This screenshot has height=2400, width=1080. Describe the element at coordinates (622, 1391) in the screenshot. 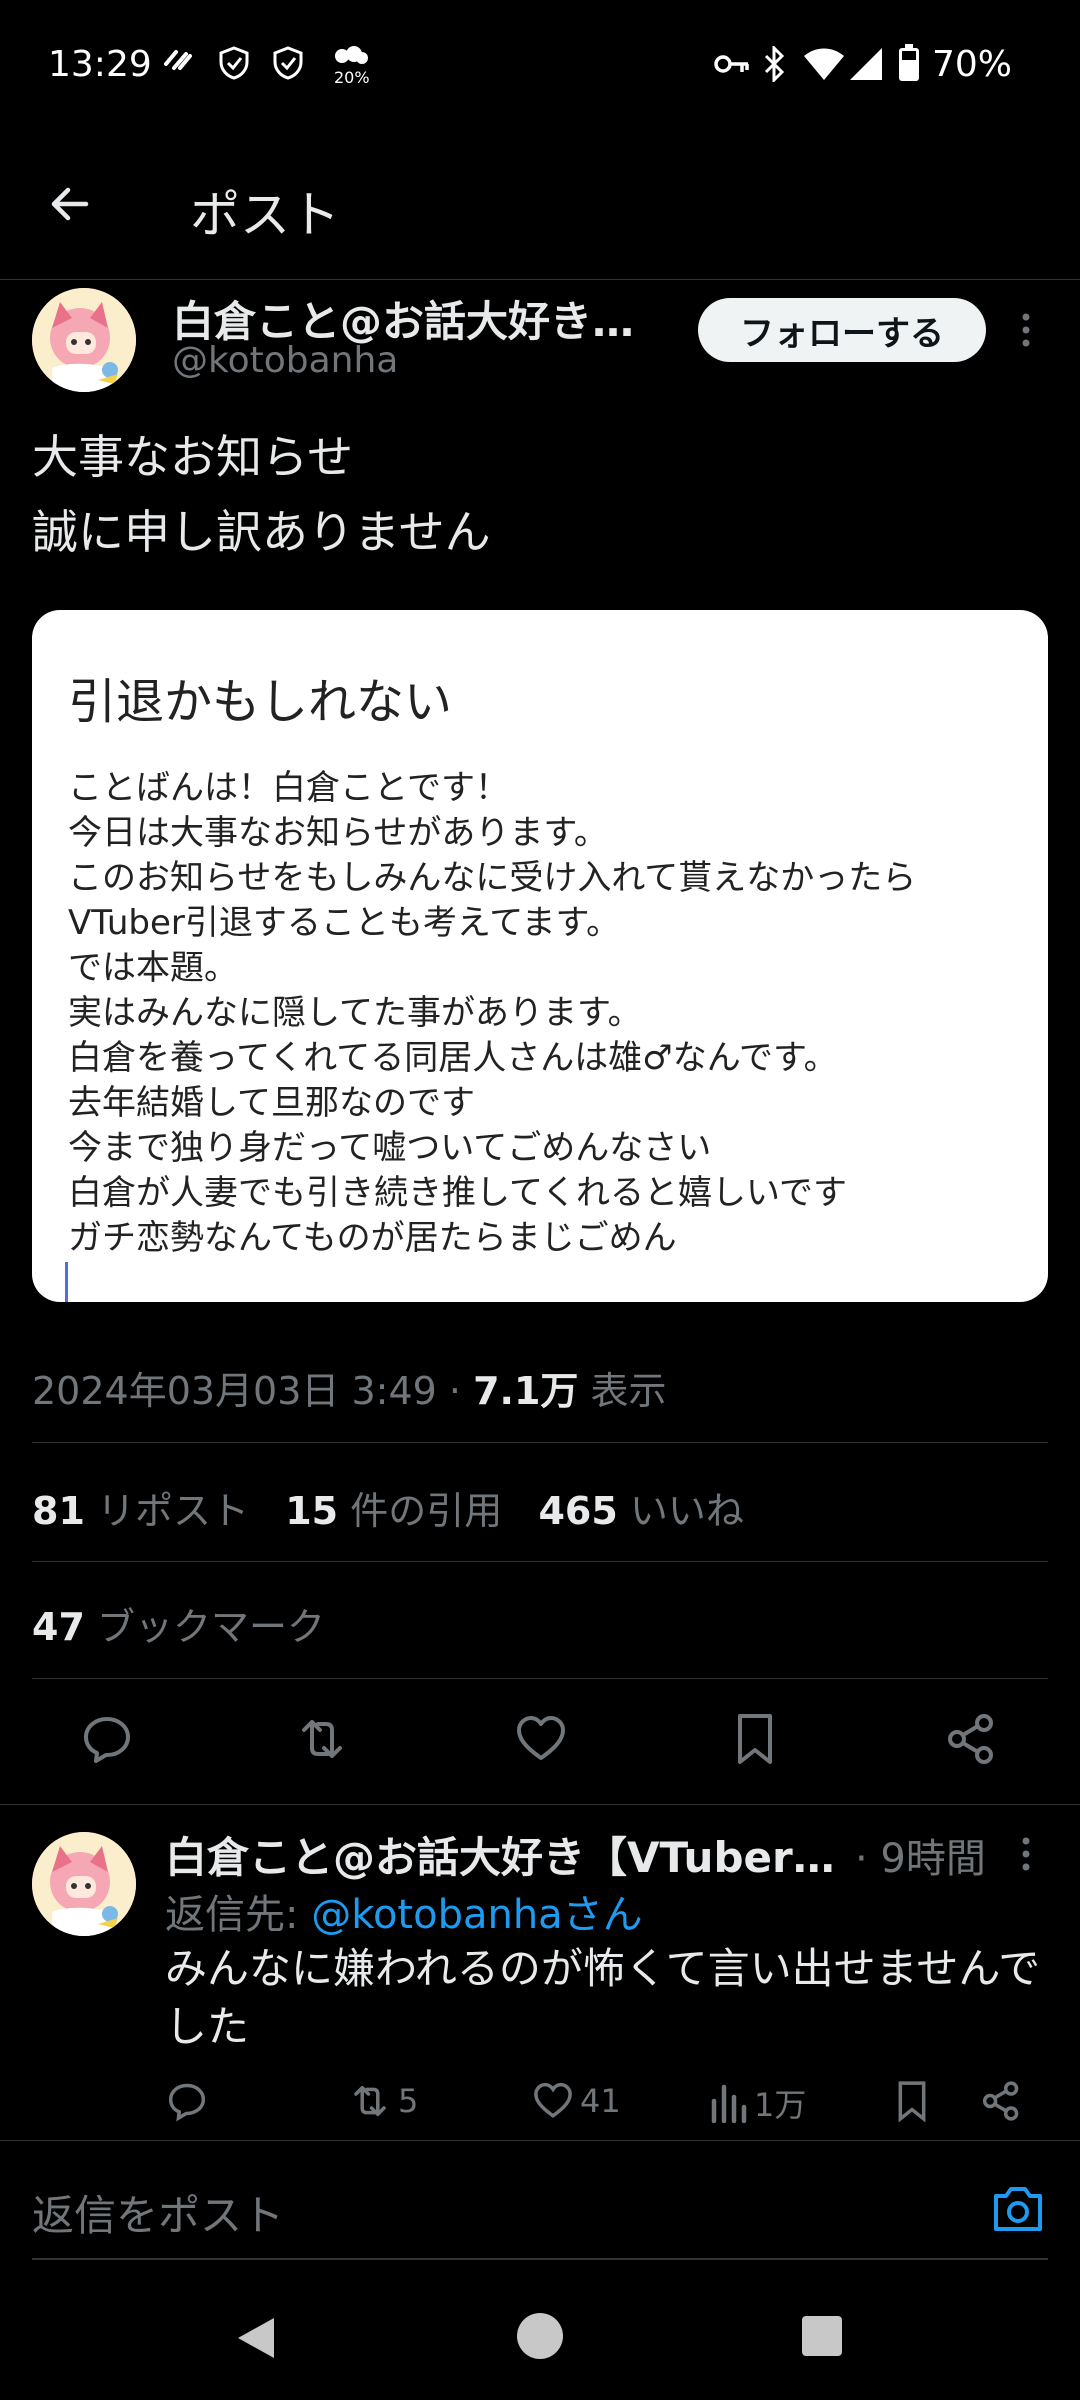

I see `views-label: 表示` at that location.